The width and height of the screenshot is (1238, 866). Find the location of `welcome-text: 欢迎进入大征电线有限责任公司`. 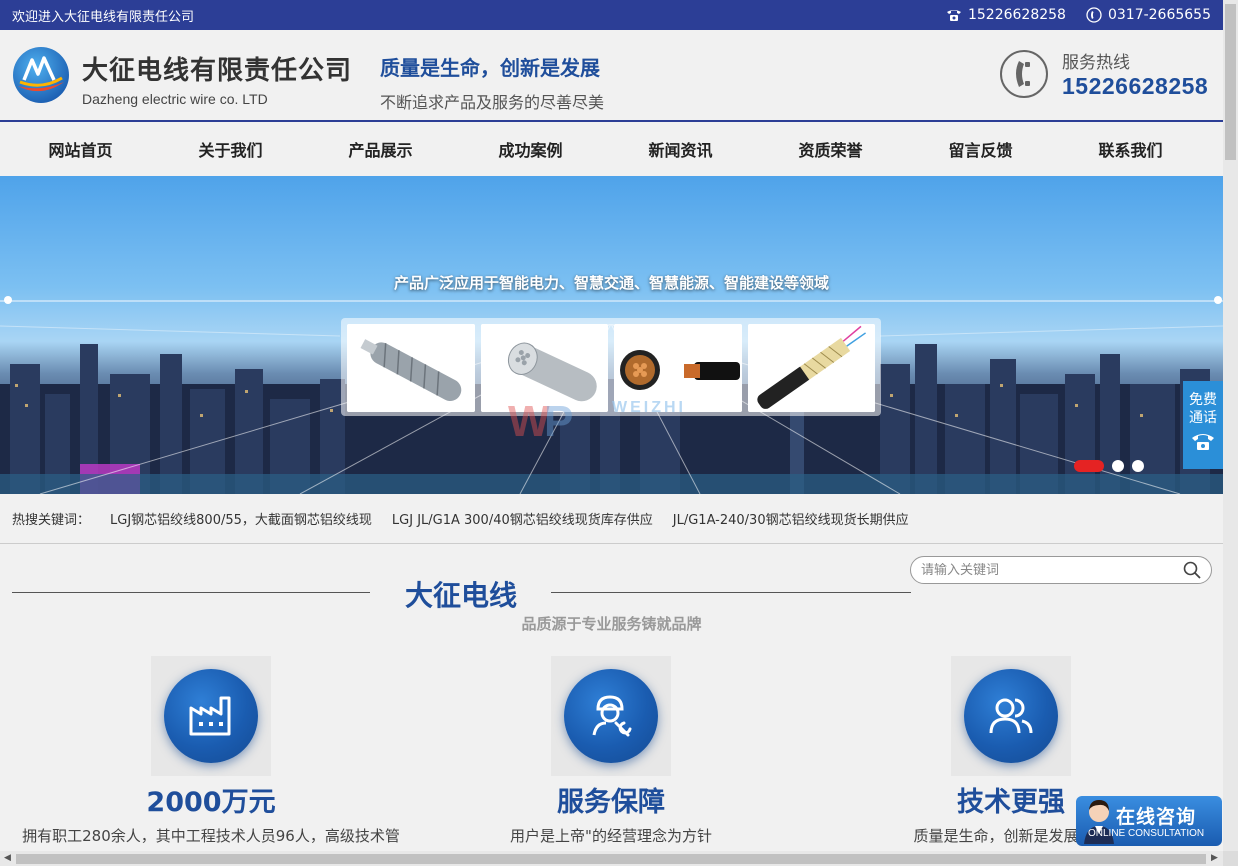

welcome-text: 欢迎进入大征电线有限责任公司 is located at coordinates (103, 17).